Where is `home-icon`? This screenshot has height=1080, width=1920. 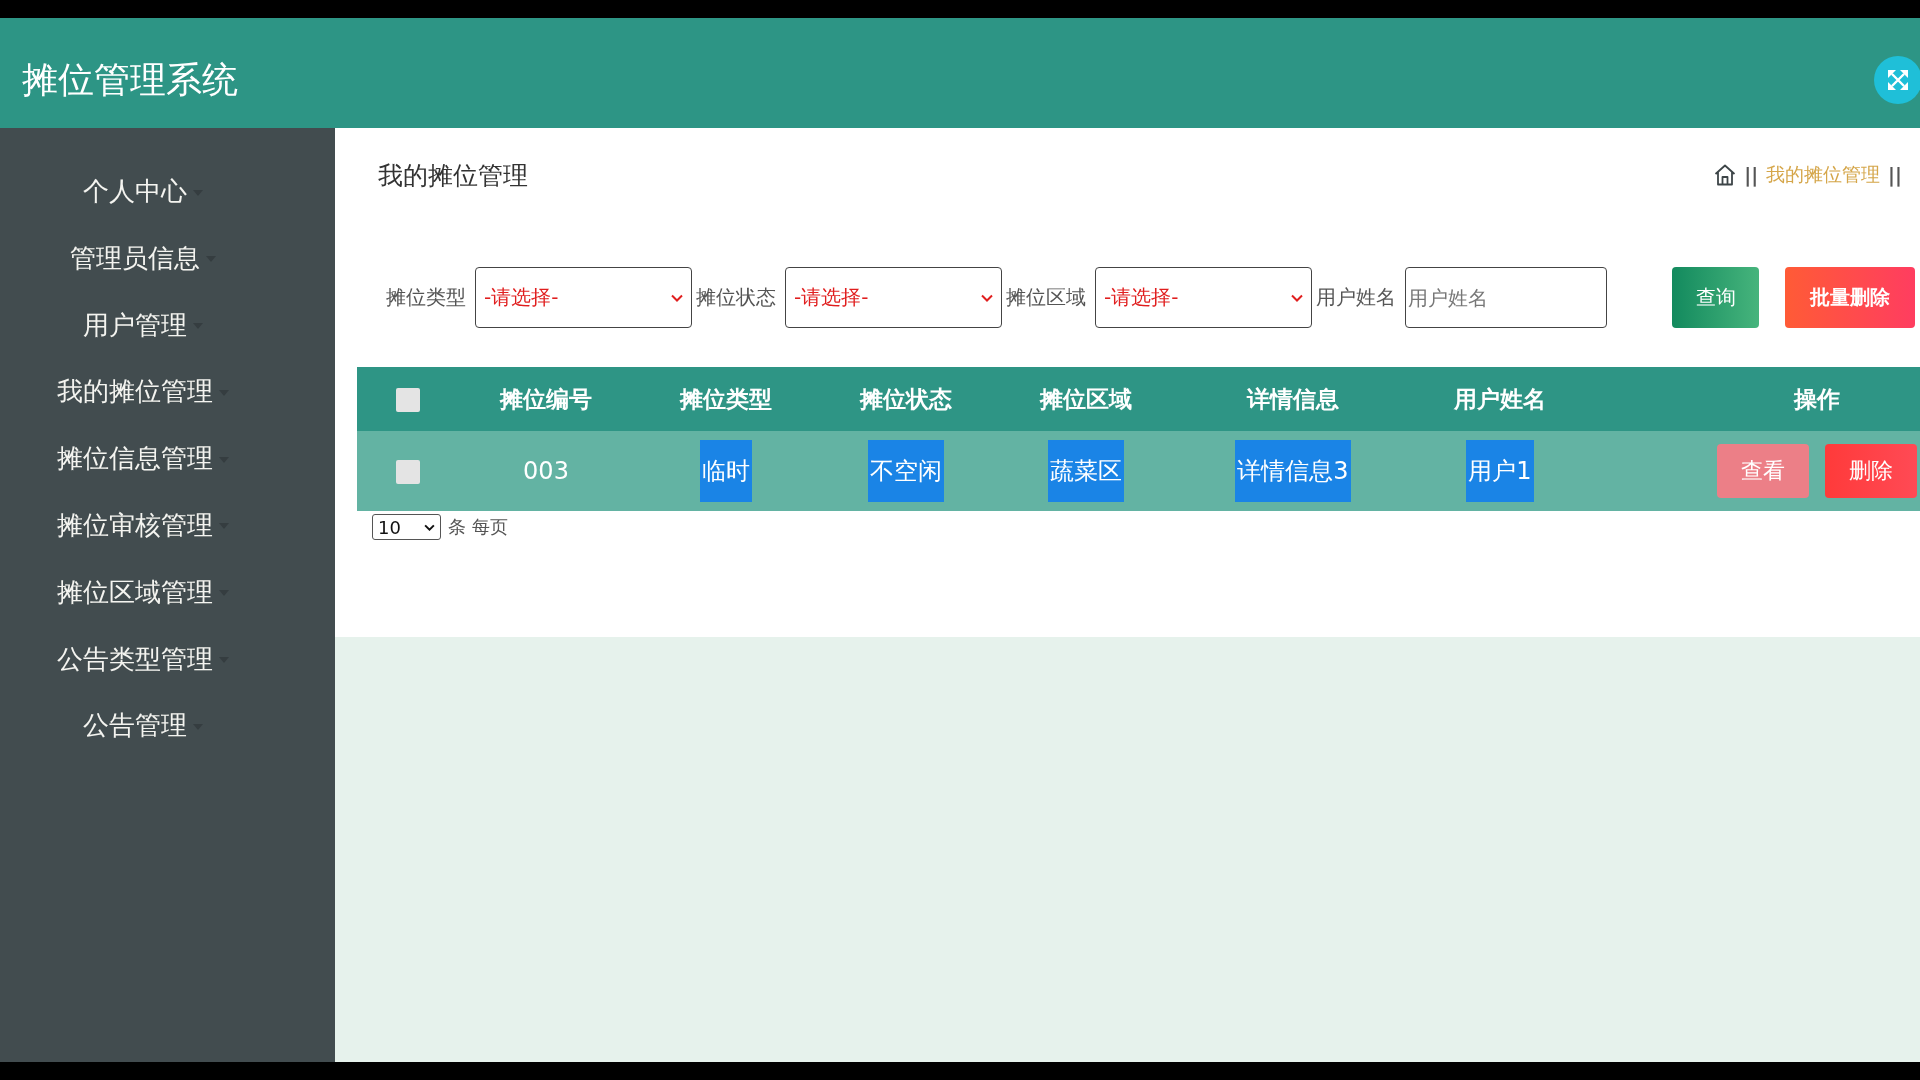 home-icon is located at coordinates (1725, 175).